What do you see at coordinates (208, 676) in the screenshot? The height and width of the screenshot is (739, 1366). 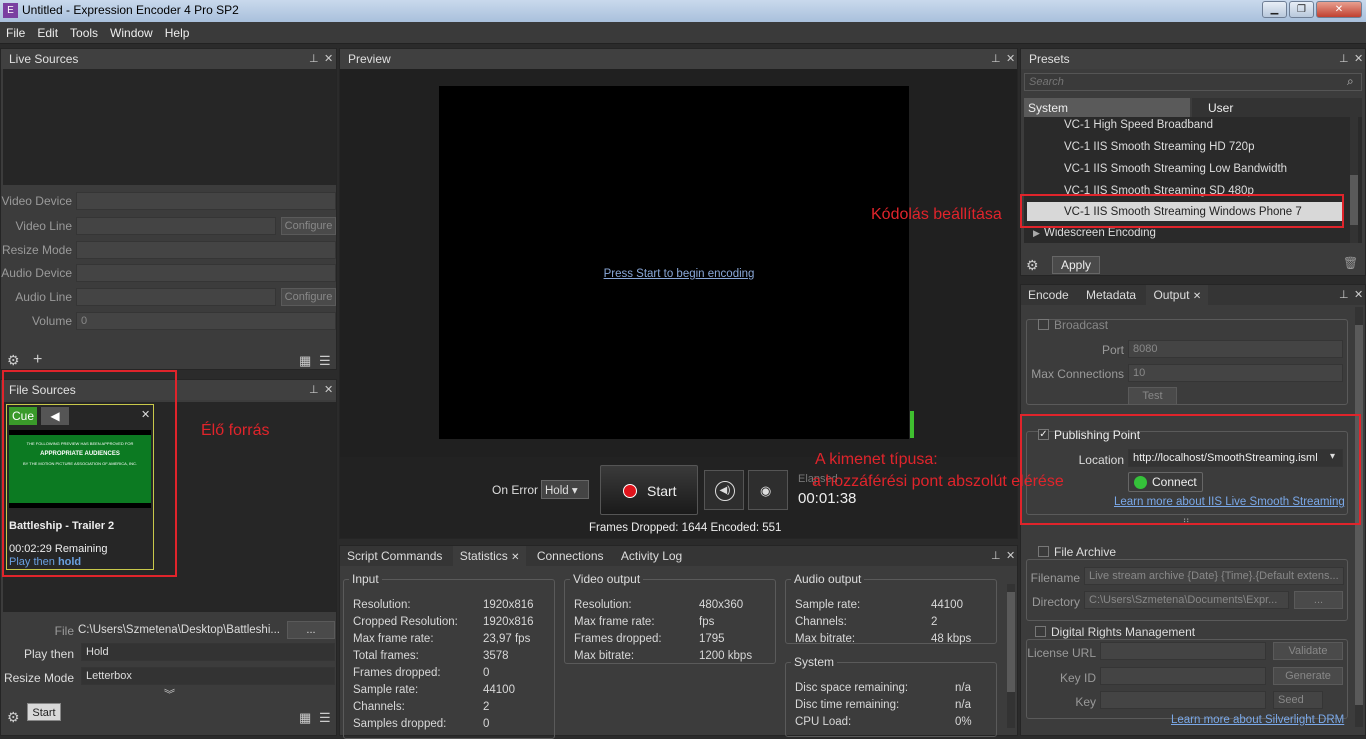 I see `file-resize-select: Letterbox` at bounding box center [208, 676].